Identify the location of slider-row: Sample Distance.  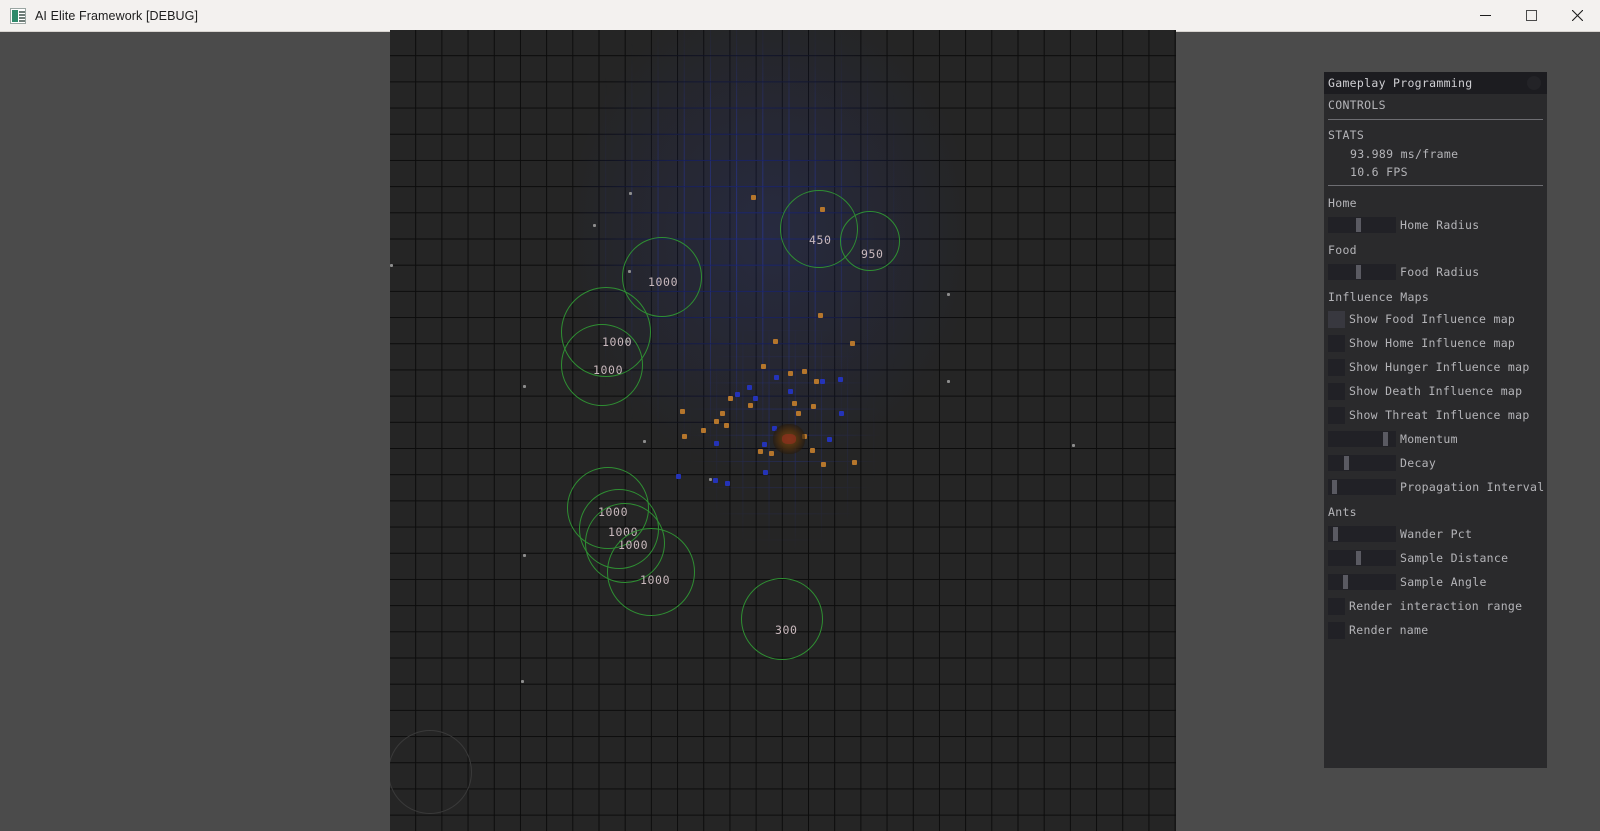
(1437, 558).